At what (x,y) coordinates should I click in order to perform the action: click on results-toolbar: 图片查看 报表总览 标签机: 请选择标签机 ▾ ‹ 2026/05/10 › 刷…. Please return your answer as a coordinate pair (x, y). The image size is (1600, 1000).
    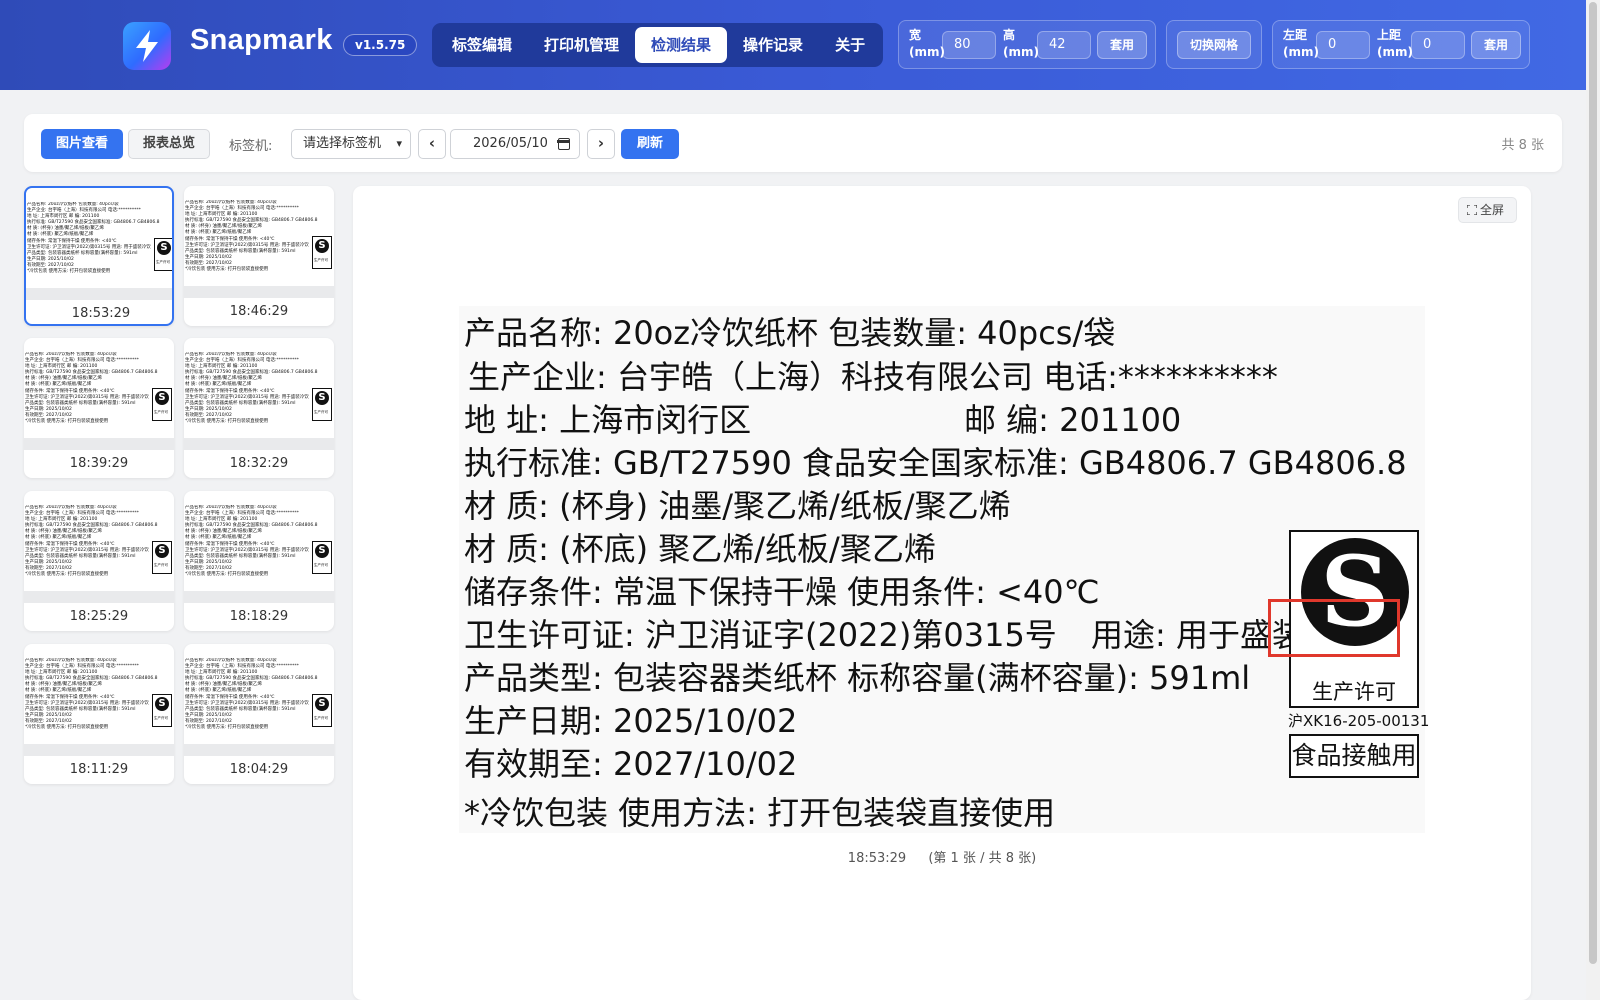
    Looking at the image, I should click on (793, 143).